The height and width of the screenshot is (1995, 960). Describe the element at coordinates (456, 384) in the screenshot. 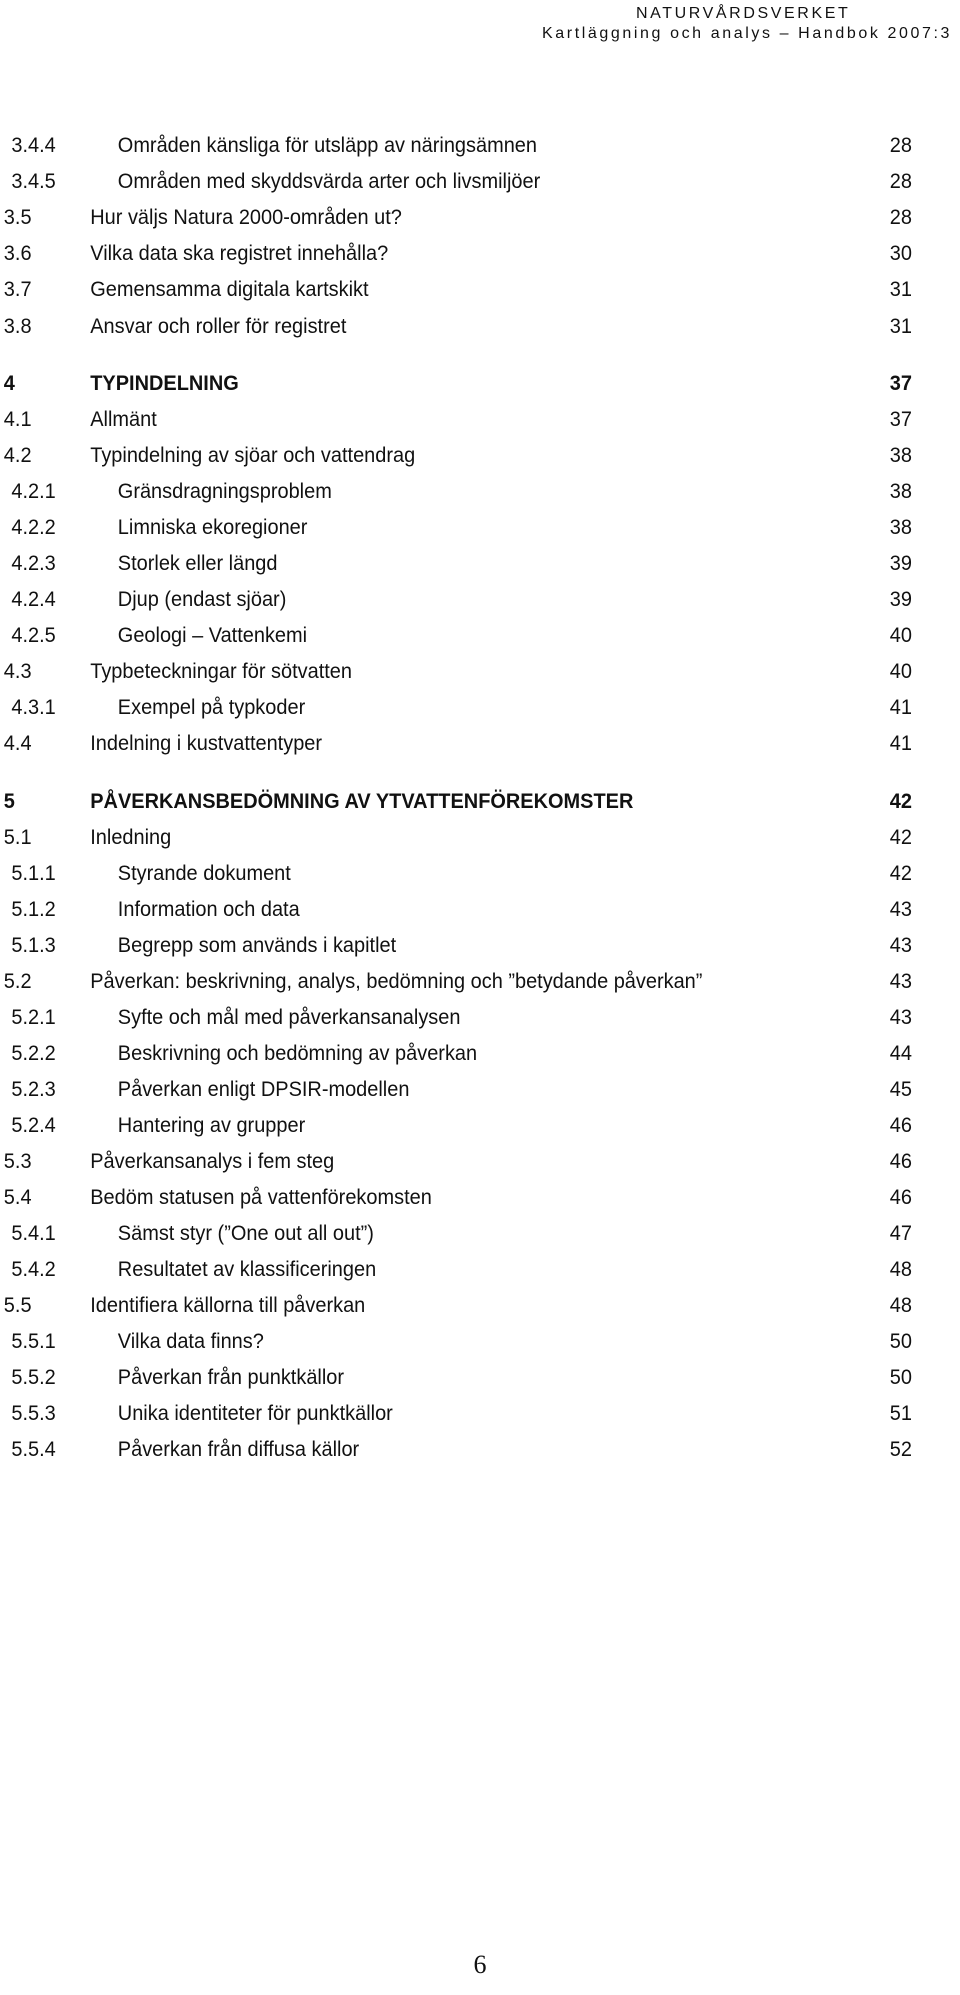

I see `toc-entry: 4 TYPINDELNING 37` at that location.